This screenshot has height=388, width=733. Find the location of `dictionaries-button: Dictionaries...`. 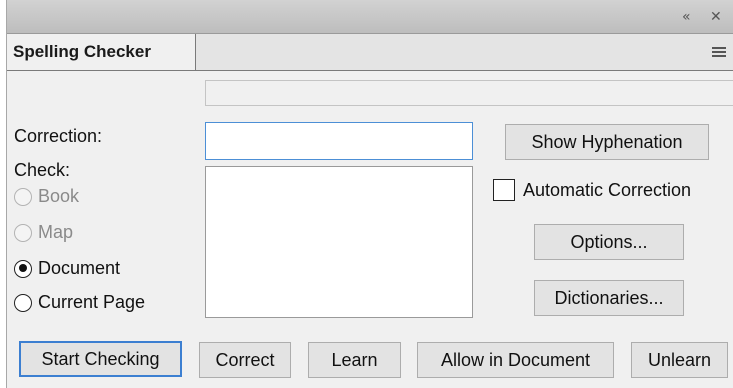

dictionaries-button: Dictionaries... is located at coordinates (609, 298).